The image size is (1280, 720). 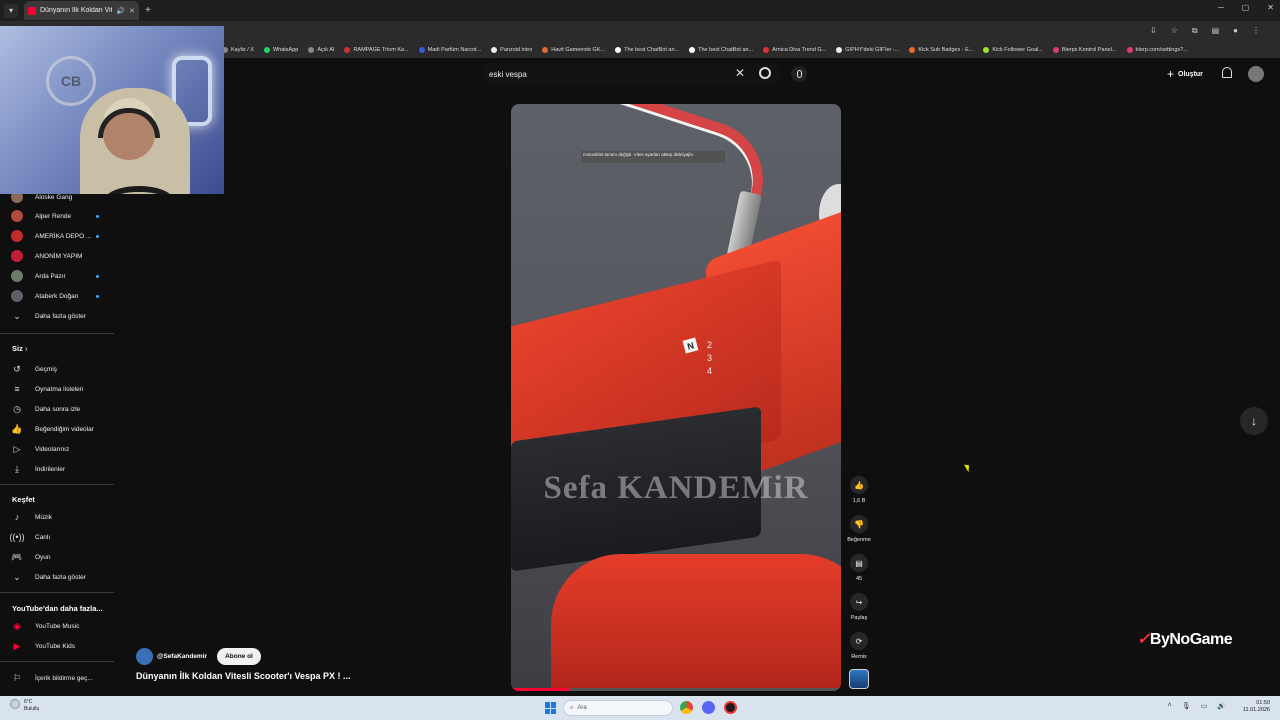 What do you see at coordinates (81, 10) in the screenshot?
I see `active-tab: Dünyanın İlk Koldan Vitesli 🔊 ✕` at bounding box center [81, 10].